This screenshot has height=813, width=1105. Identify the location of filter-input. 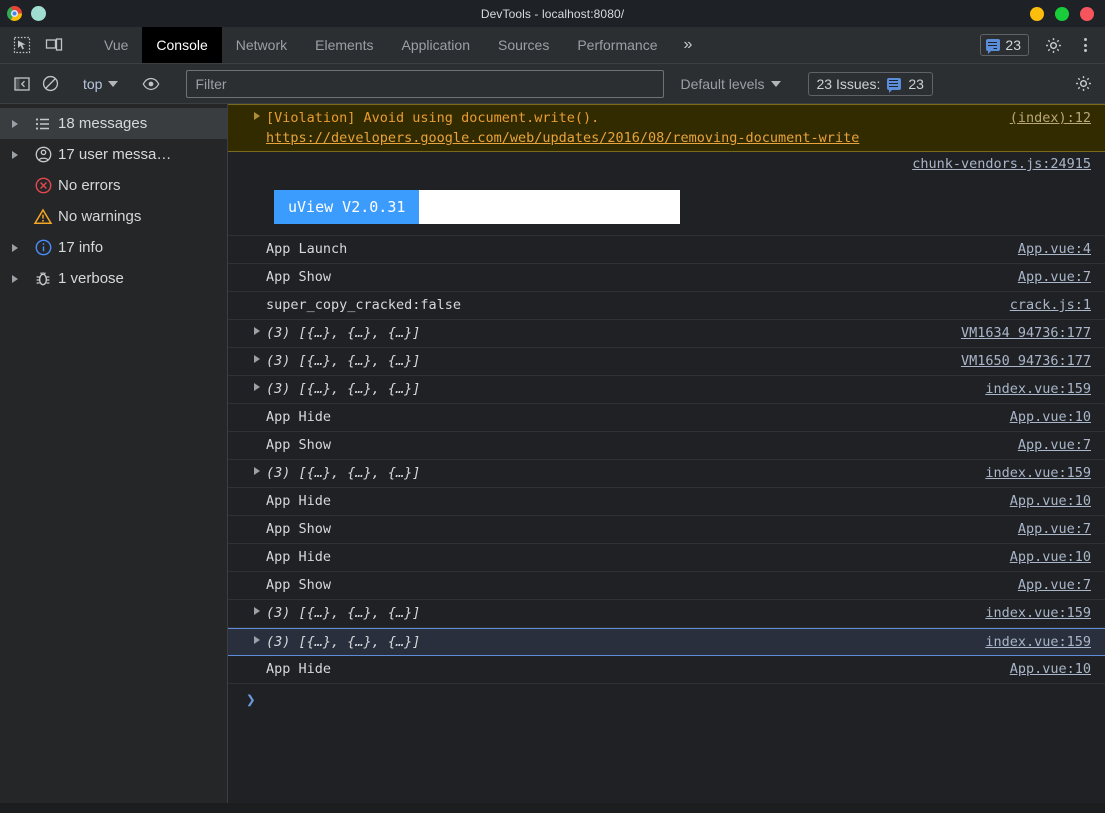
(425, 83).